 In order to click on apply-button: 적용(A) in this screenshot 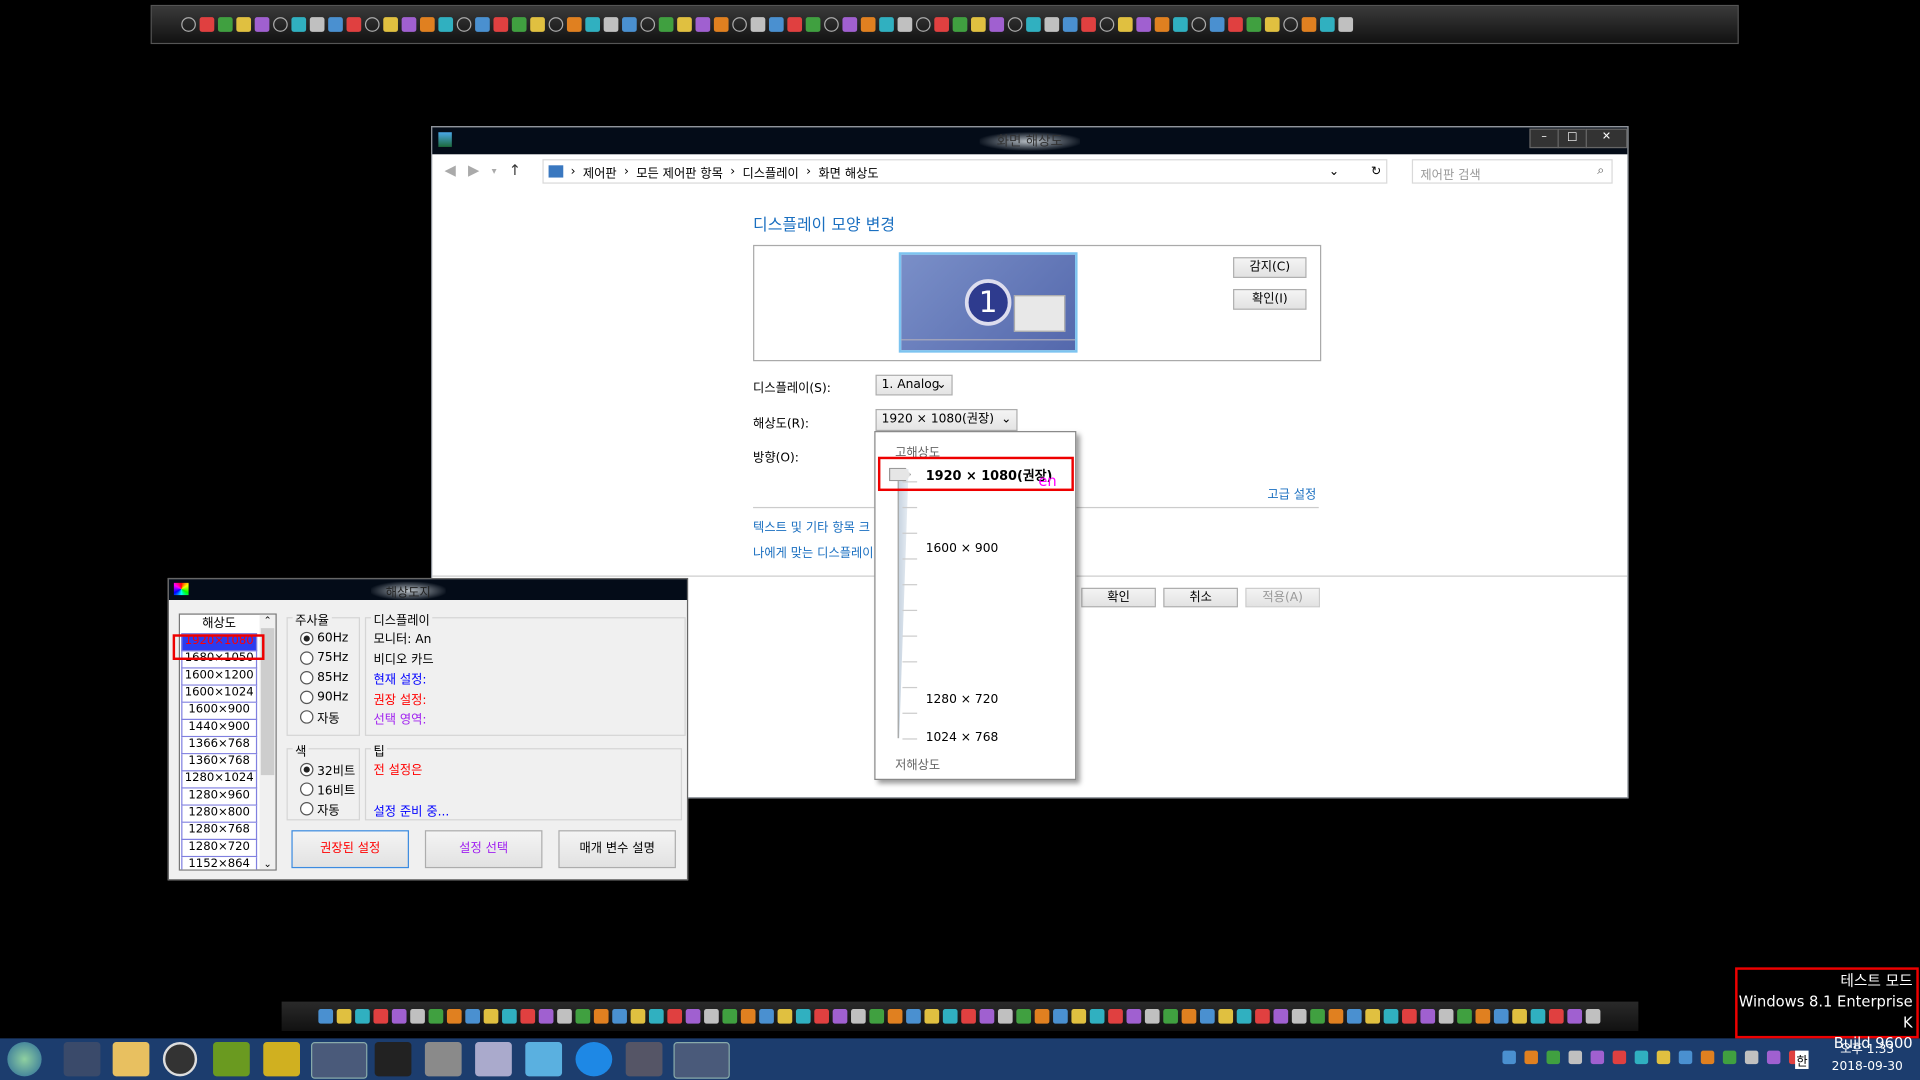, I will do `click(1283, 597)`.